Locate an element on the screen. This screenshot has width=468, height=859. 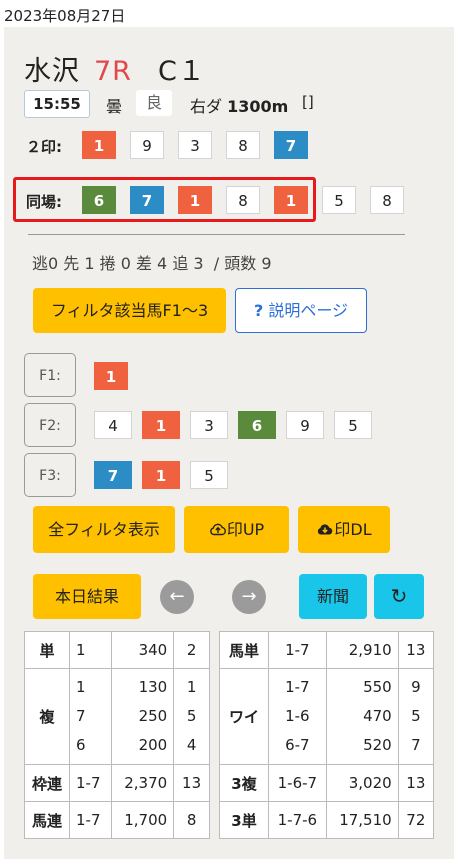
combo: 6-7 is located at coordinates (297, 745).